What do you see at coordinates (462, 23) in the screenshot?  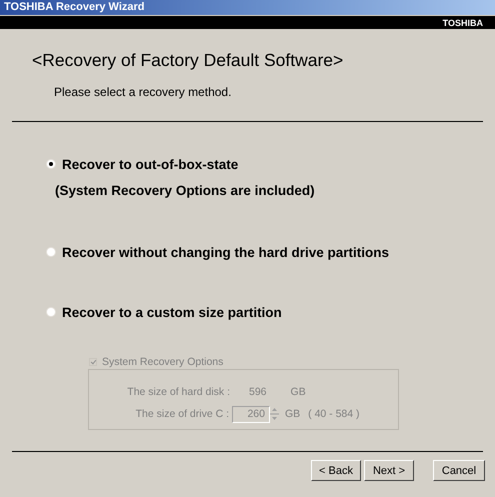 I see `brand-text: TOSHIBA` at bounding box center [462, 23].